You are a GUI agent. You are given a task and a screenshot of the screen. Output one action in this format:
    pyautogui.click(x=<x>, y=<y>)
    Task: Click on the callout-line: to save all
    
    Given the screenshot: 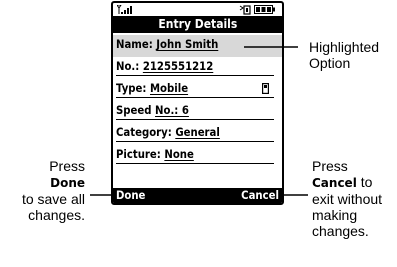 What is the action you would take?
    pyautogui.click(x=53, y=199)
    